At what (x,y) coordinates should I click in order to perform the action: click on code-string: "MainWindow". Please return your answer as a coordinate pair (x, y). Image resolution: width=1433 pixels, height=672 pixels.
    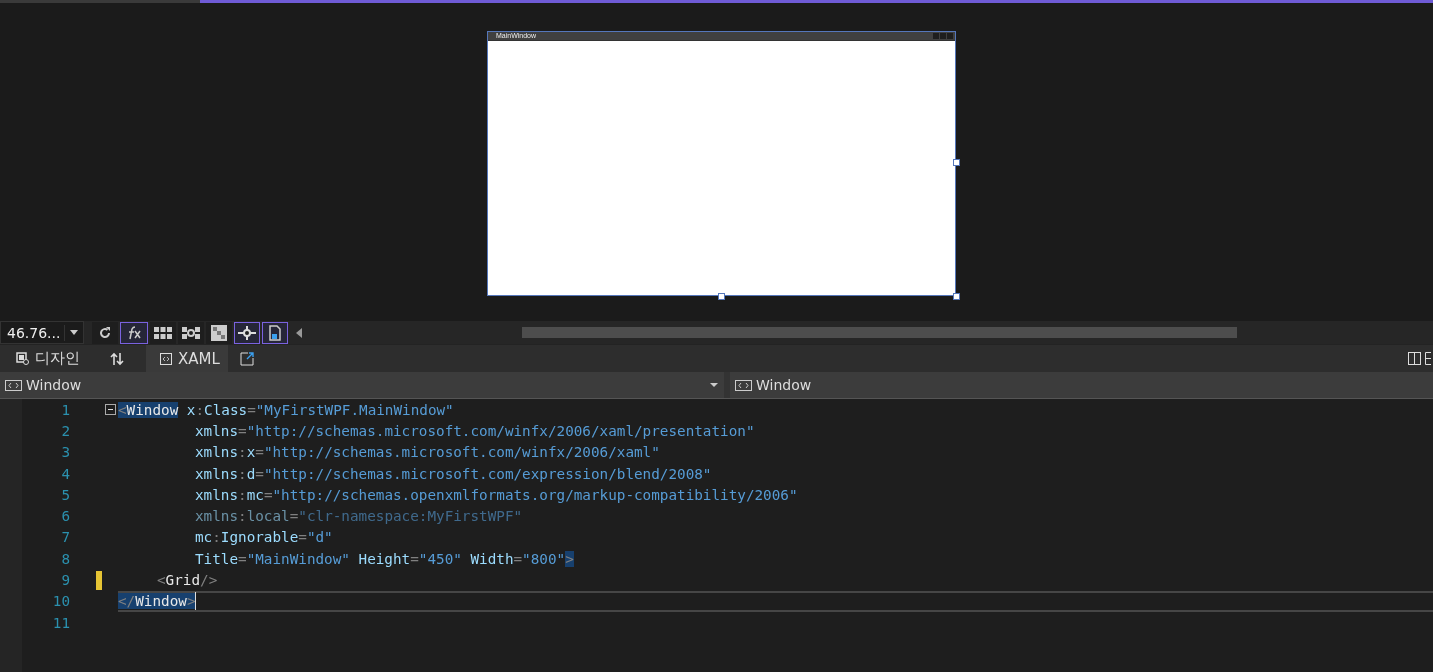
    Looking at the image, I should click on (298, 558).